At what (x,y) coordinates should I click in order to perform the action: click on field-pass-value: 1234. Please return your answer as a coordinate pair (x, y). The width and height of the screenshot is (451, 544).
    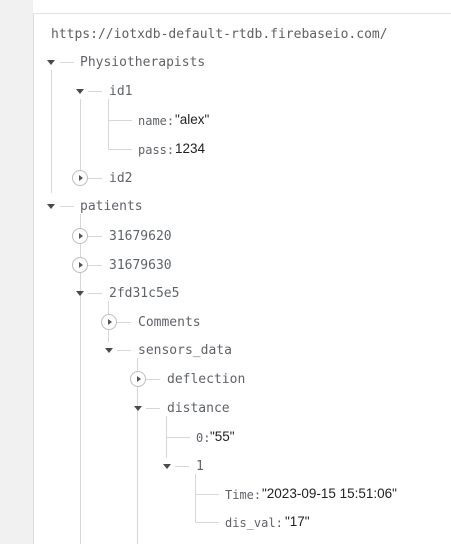
    Looking at the image, I should click on (190, 149).